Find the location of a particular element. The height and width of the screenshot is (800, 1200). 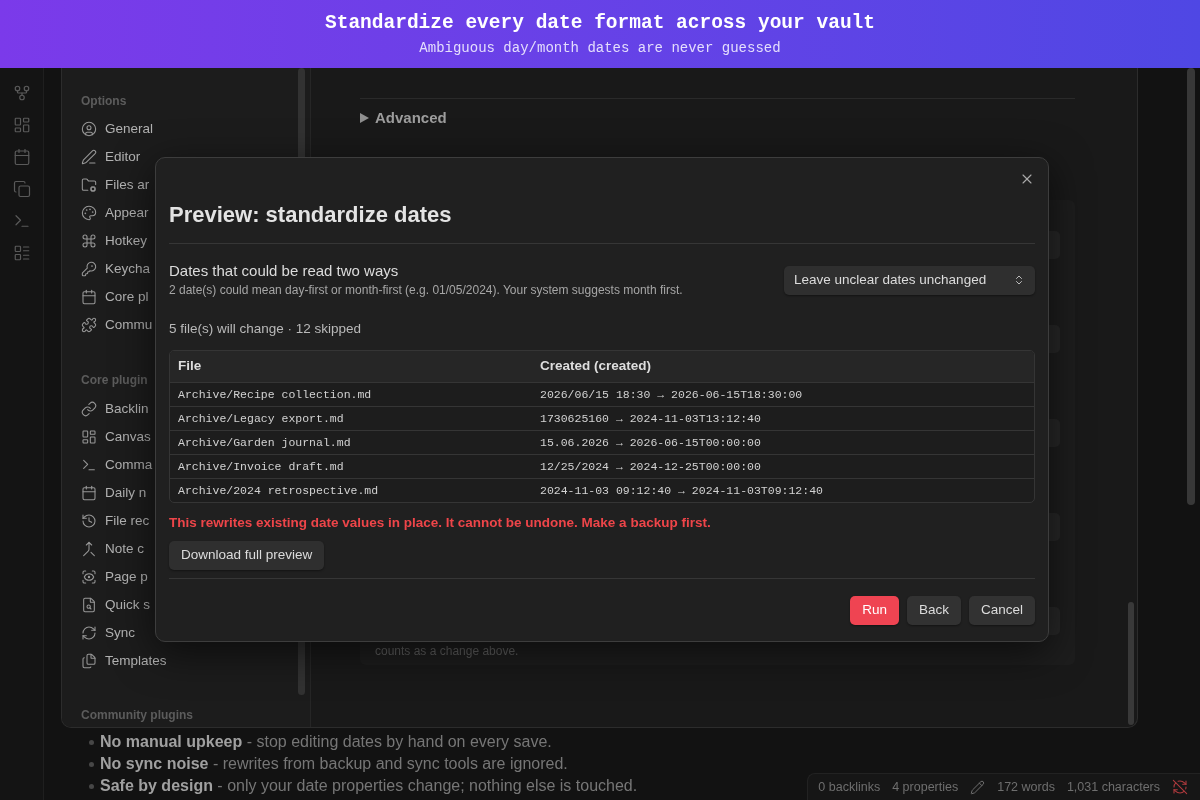

table-cell-text: 12/25/2024 → 2024-12-25T00:00:00 is located at coordinates (650, 466).